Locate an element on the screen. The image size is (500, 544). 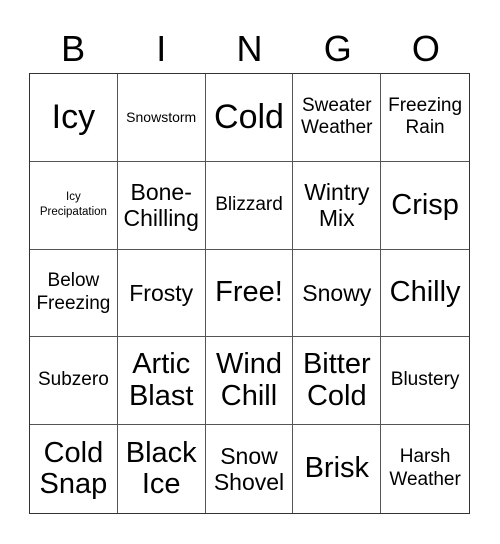
bingo-cell: Snow Shovel is located at coordinates (250, 469).